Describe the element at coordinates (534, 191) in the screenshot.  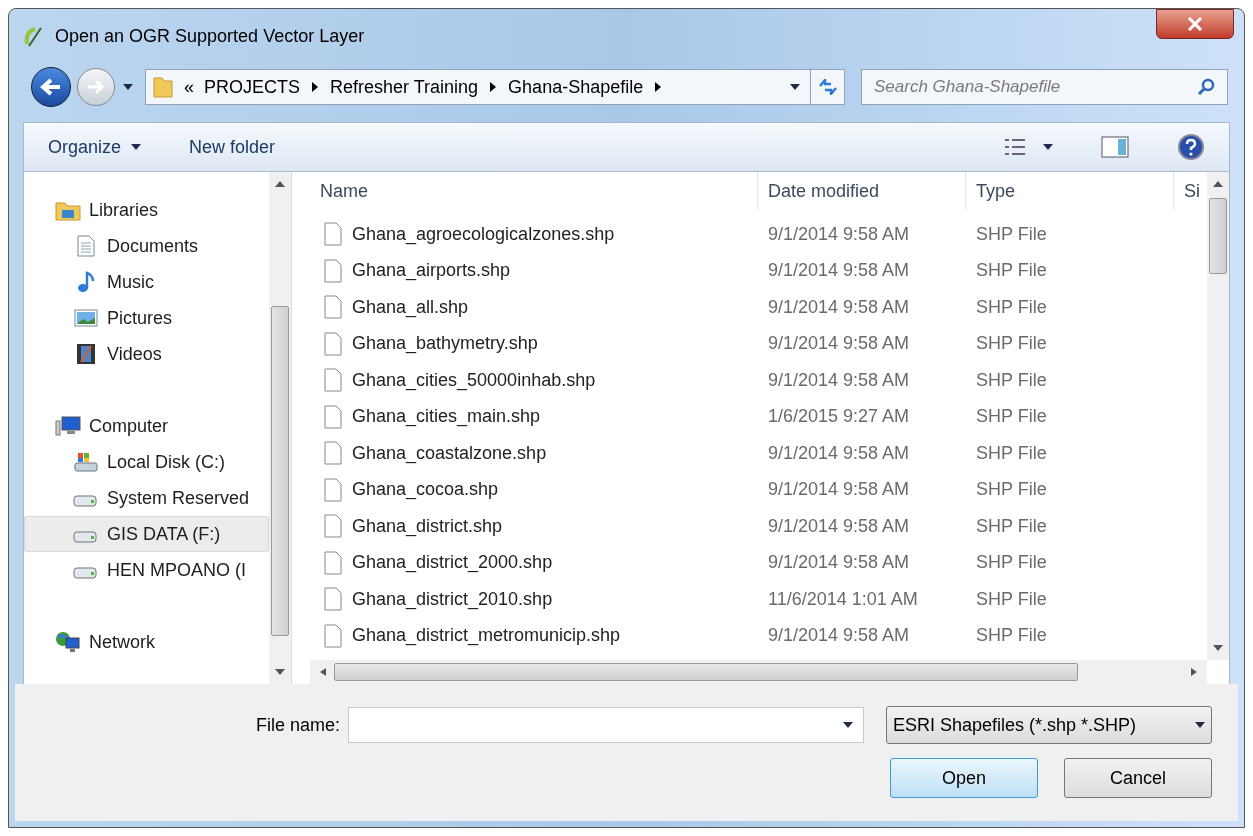
I see `column-header: Name` at that location.